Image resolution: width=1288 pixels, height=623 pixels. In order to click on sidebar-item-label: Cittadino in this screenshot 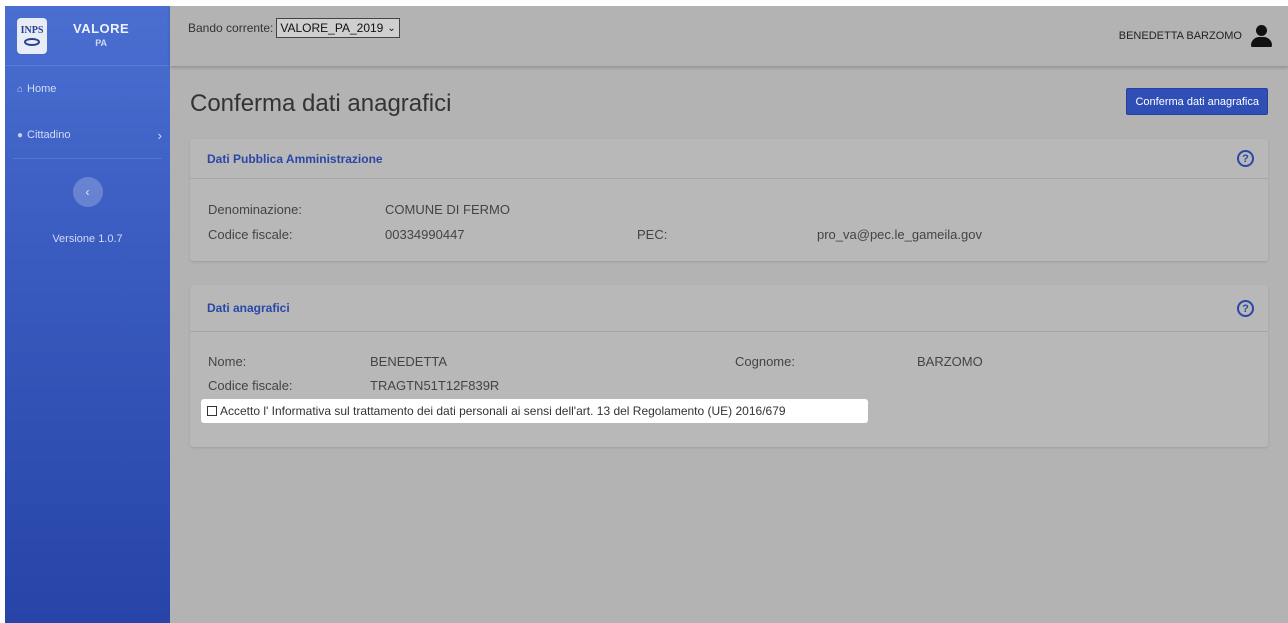, I will do `click(49, 135)`.